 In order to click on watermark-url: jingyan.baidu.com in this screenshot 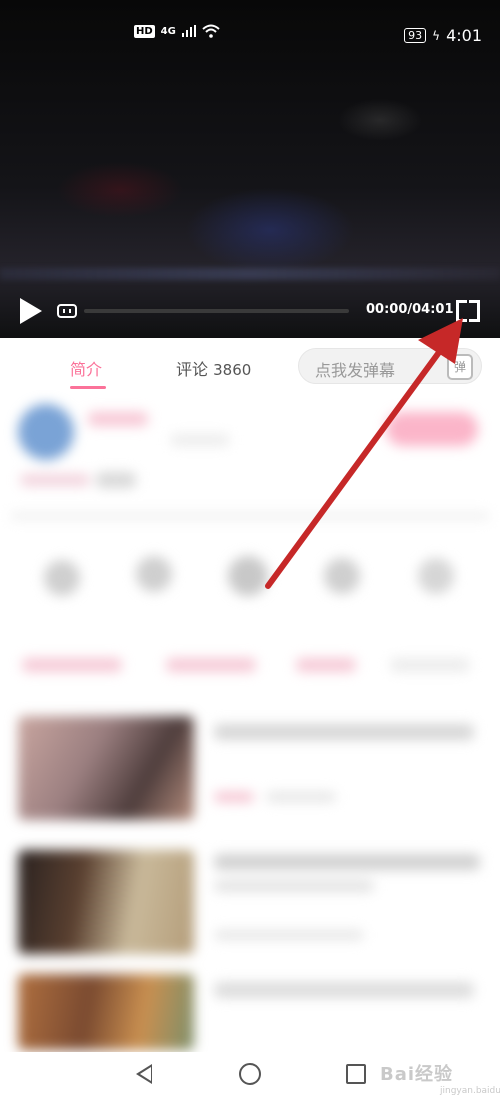, I will do `click(470, 1091)`.